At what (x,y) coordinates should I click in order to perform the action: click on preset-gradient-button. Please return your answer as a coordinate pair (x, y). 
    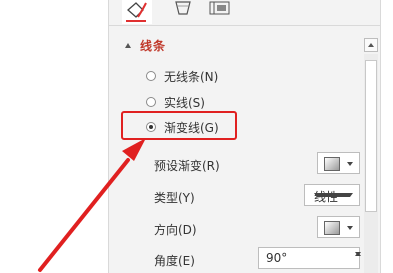
    Looking at the image, I should click on (338, 163).